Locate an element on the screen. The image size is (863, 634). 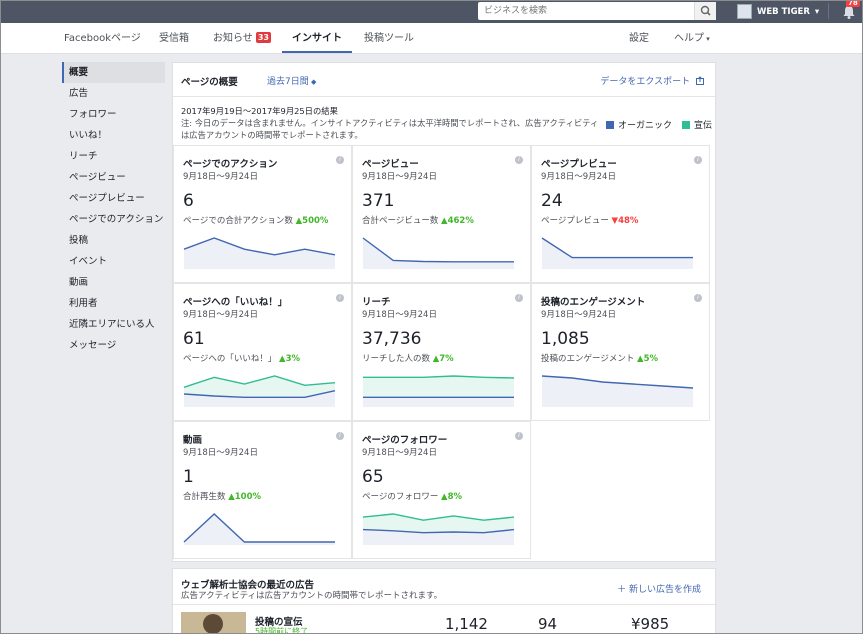
page-switcher: WEB TIGER ▾ is located at coordinates (778, 11).